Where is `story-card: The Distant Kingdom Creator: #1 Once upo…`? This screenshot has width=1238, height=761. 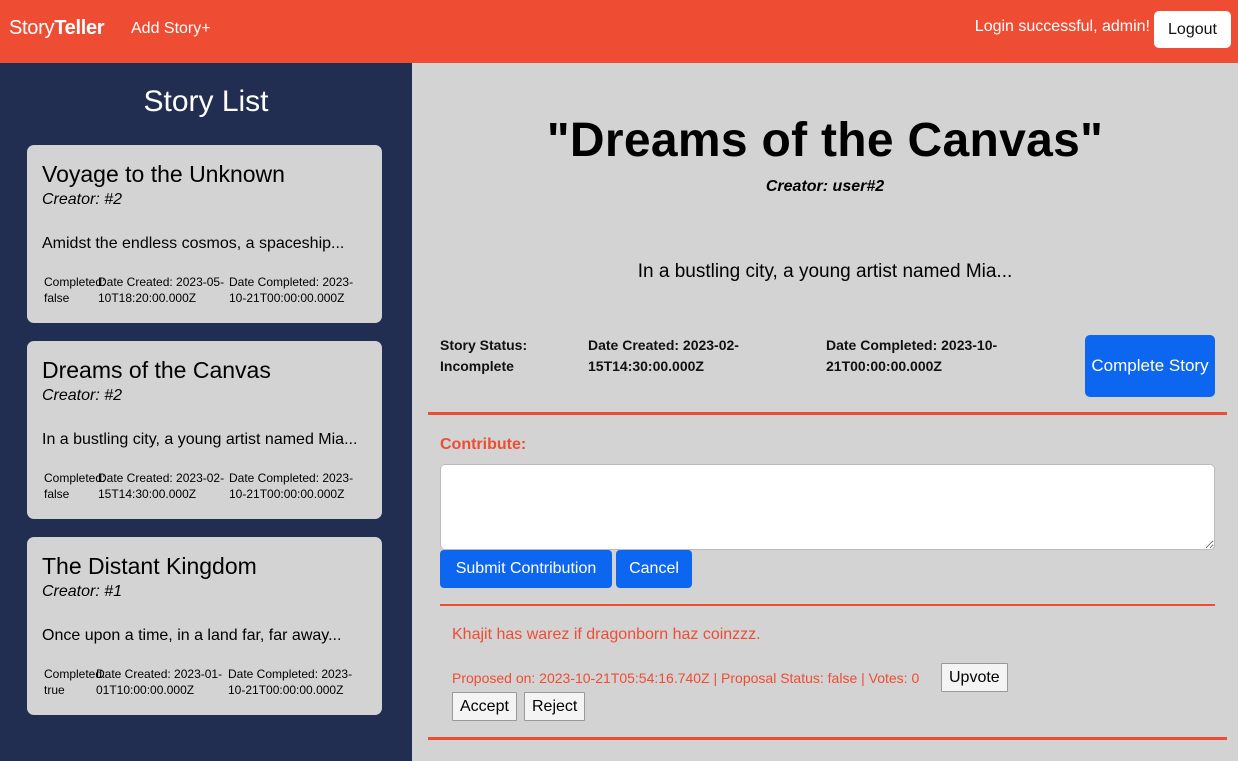 story-card: The Distant Kingdom Creator: #1 Once upo… is located at coordinates (204, 626).